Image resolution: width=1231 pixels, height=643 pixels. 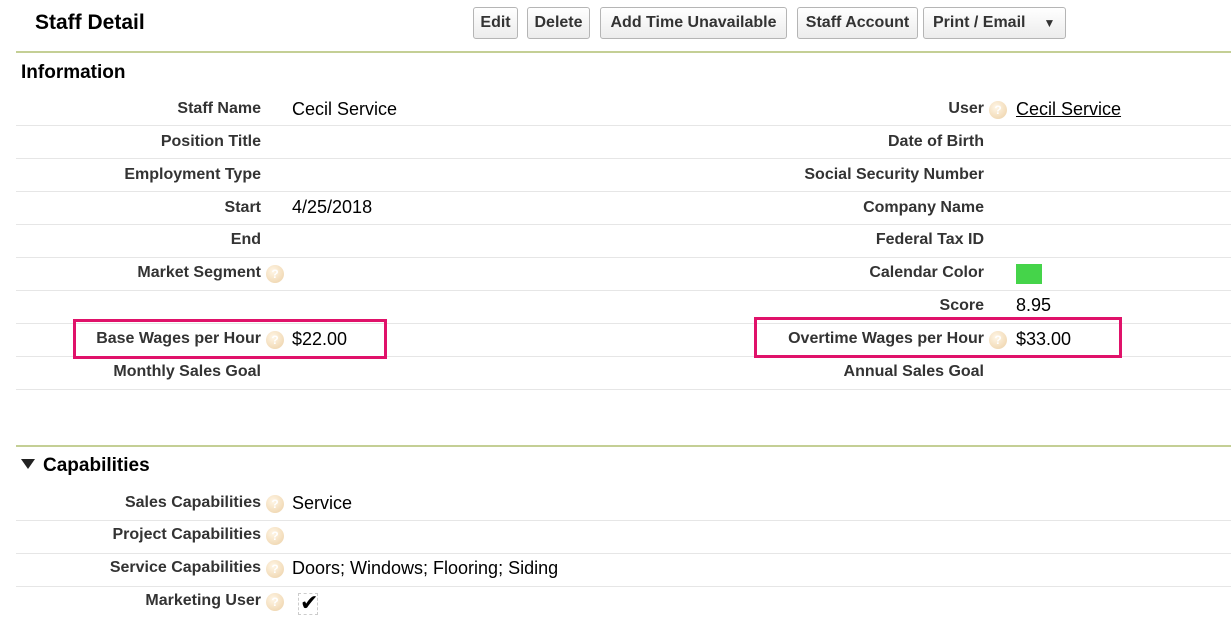 I want to click on print-email-label: Print / Email, so click(x=979, y=22).